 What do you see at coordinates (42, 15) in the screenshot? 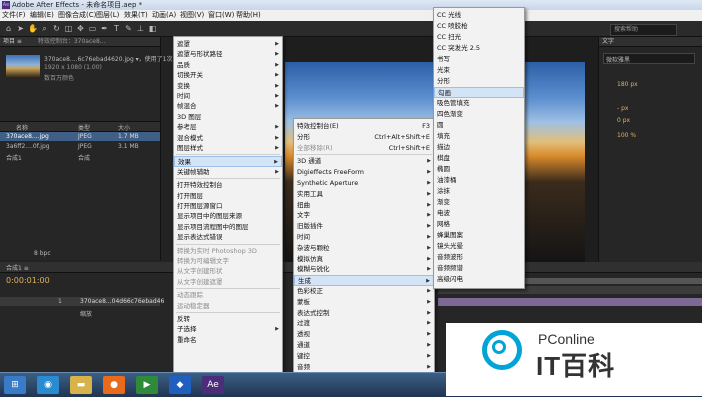
I see `menu-edit: 编辑(E)` at bounding box center [42, 15].